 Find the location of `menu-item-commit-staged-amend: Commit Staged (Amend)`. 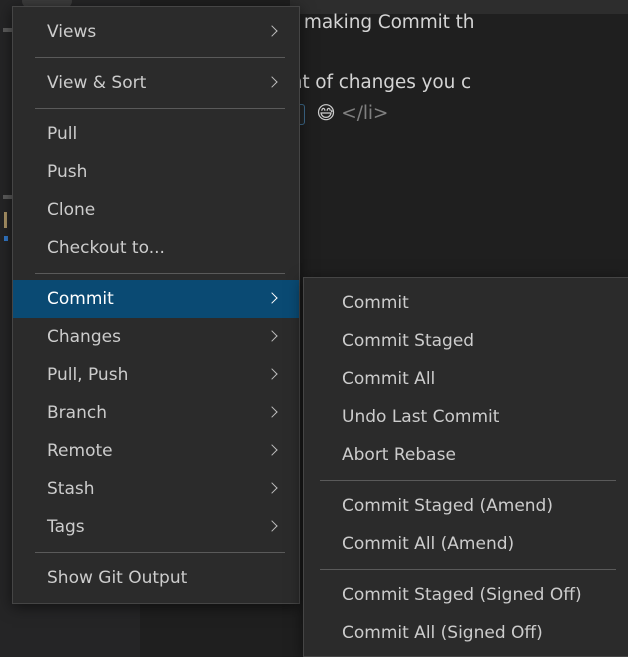

menu-item-commit-staged-amend: Commit Staged (Amend) is located at coordinates (466, 506).